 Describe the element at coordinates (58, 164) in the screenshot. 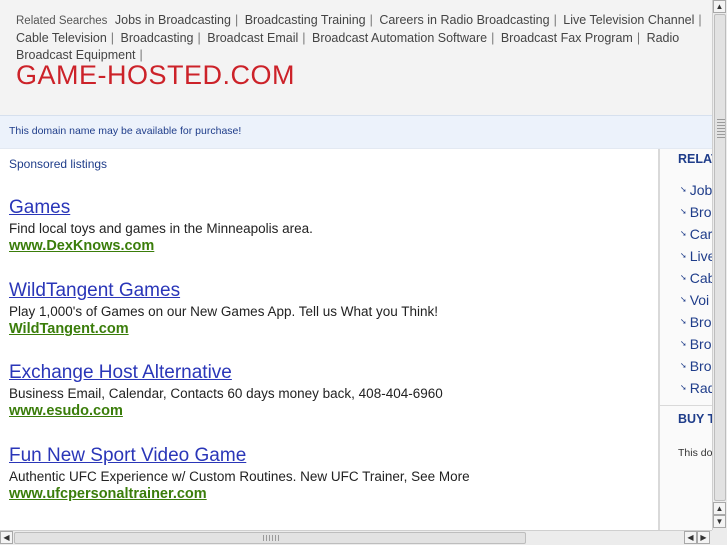

I see `sponsored-label: Sponsored listings` at that location.